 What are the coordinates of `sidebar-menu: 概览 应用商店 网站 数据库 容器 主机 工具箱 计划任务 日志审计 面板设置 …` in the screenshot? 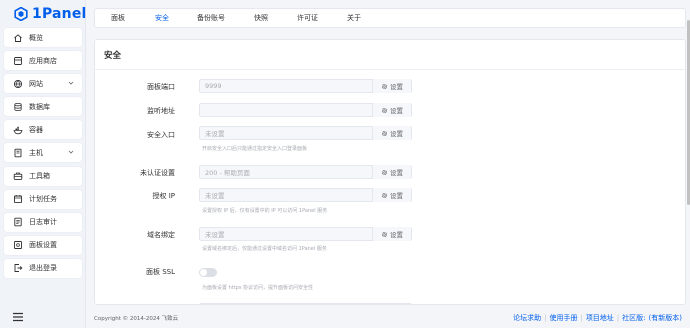 It's located at (43, 155).